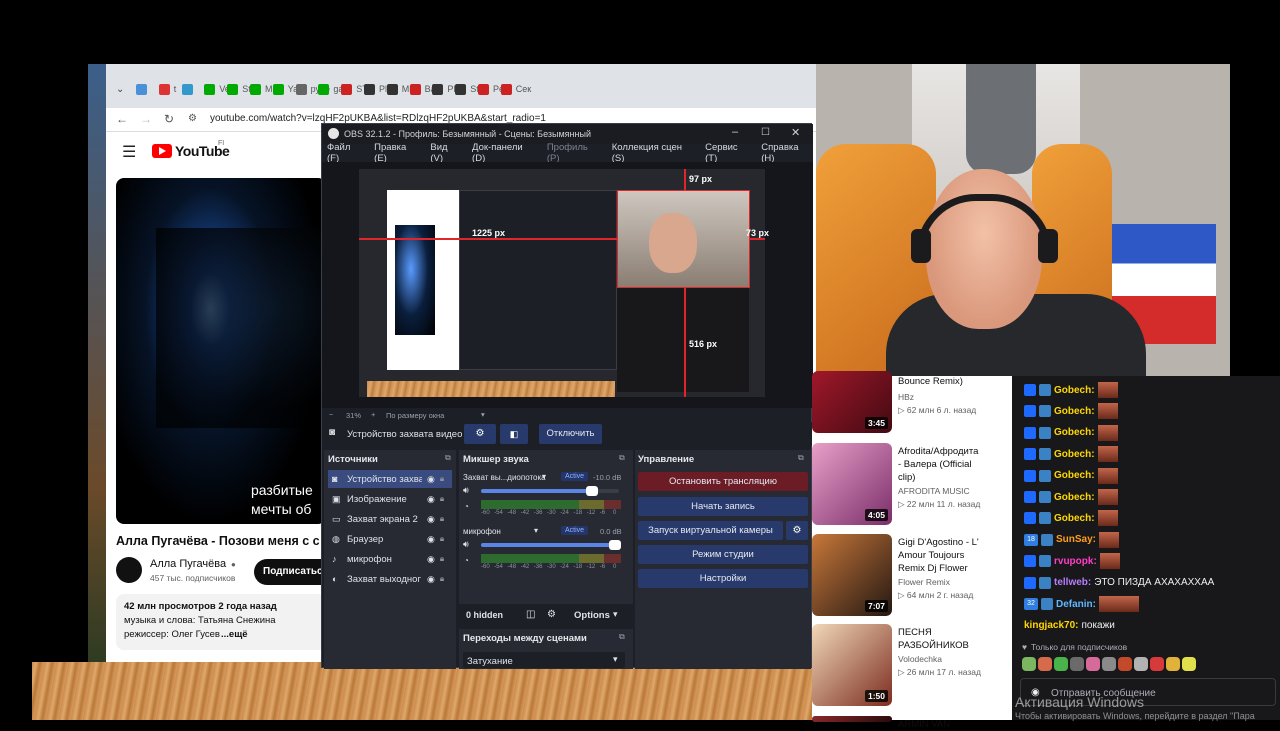  Describe the element at coordinates (567, 285) in the screenshot. I see `preview-canvas: 97 px 73 px 1225 px 516 px` at that location.